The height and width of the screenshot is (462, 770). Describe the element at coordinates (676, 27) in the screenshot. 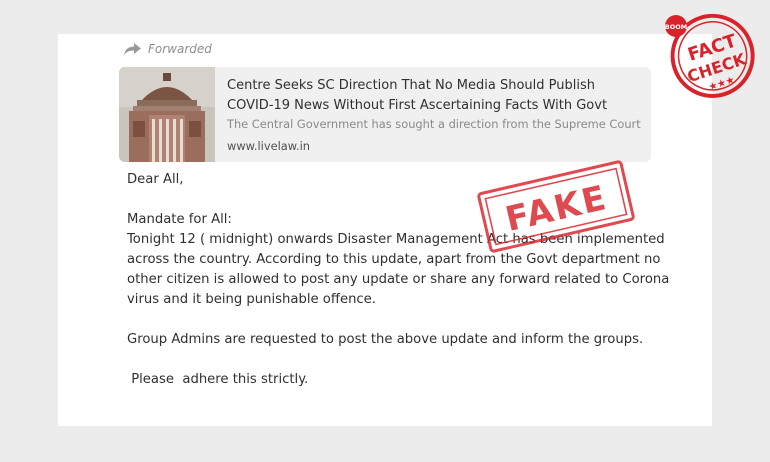

I see `badge-boom-text: BOOM` at that location.